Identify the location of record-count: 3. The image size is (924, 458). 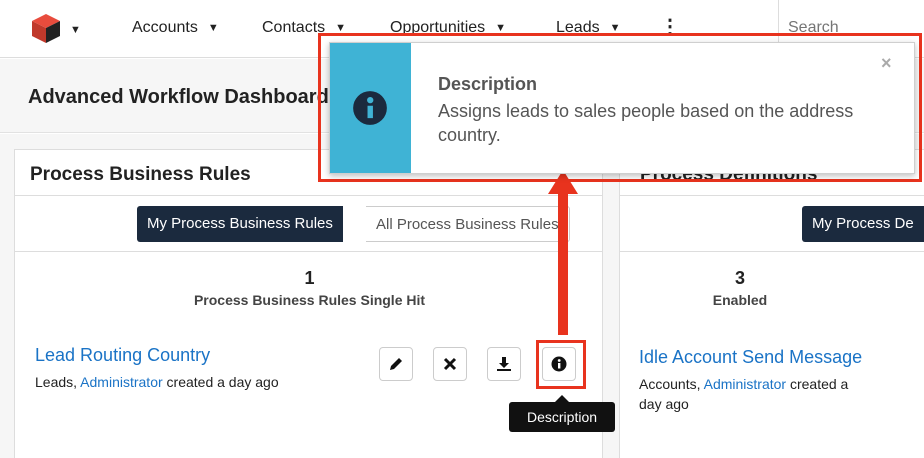
(739, 278).